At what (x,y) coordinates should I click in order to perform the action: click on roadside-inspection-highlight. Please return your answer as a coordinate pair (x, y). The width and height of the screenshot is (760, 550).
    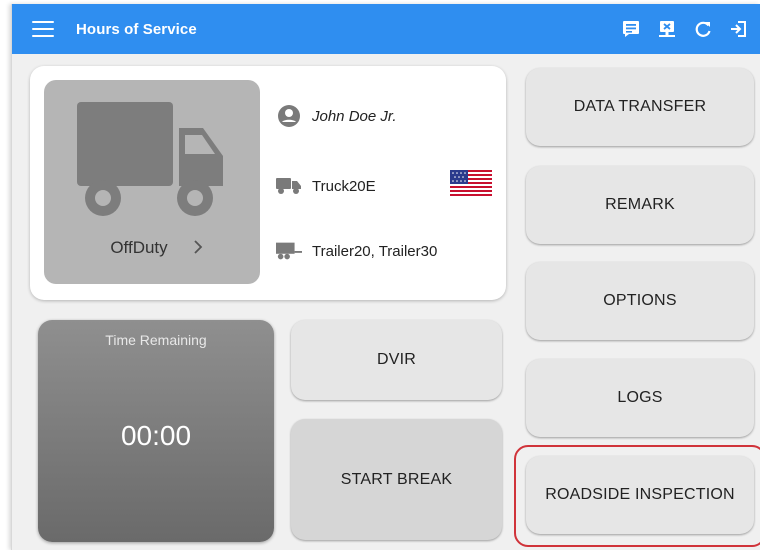
    Looking at the image, I should click on (637, 496).